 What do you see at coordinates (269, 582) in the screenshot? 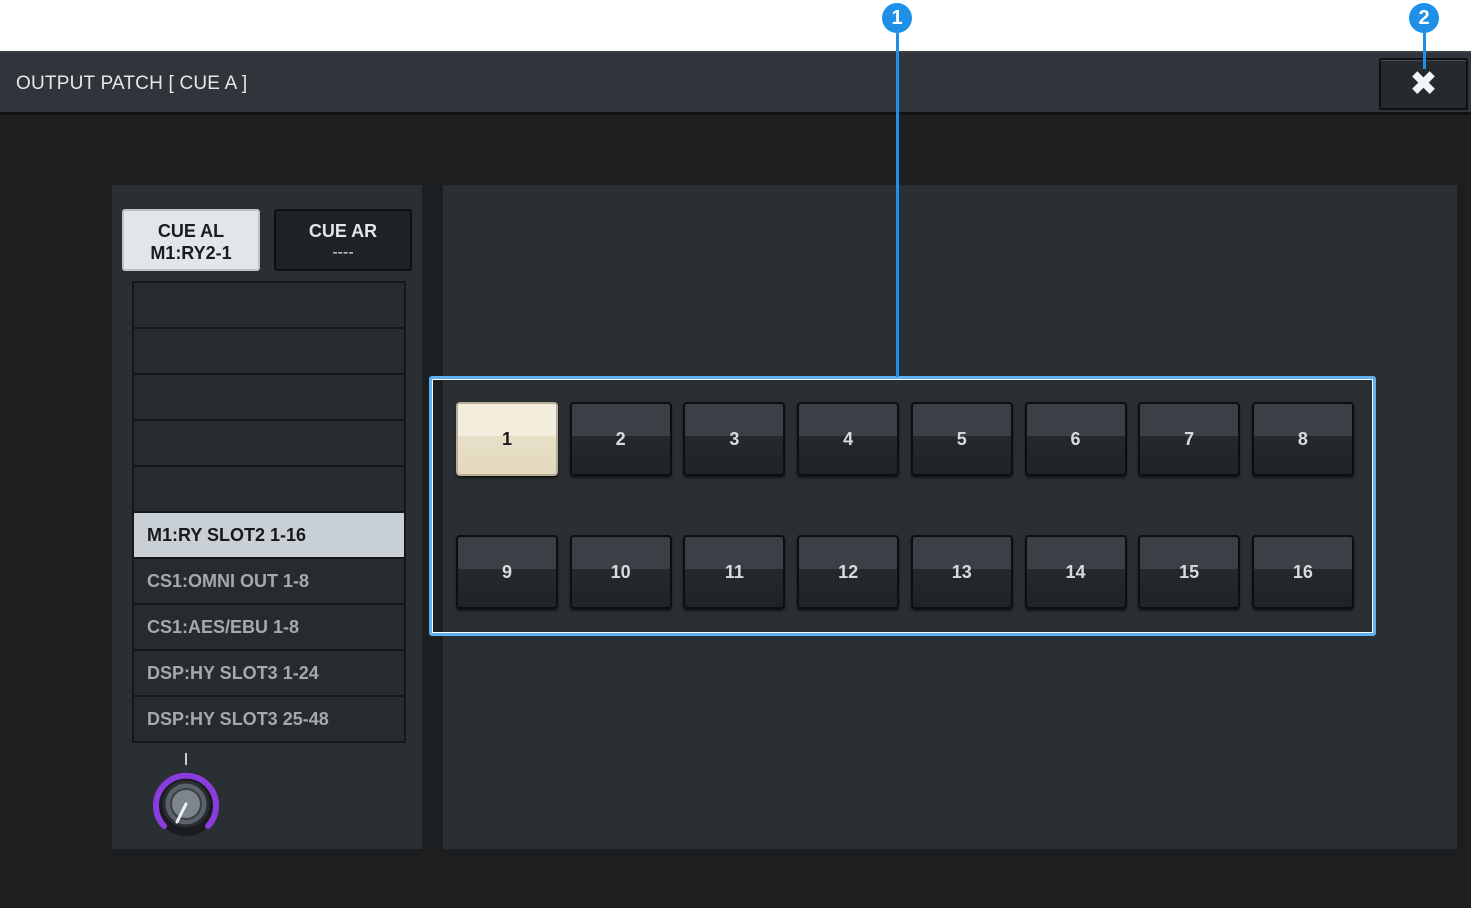
I see `list-item: CS1:OMNI OUT 1-8` at bounding box center [269, 582].